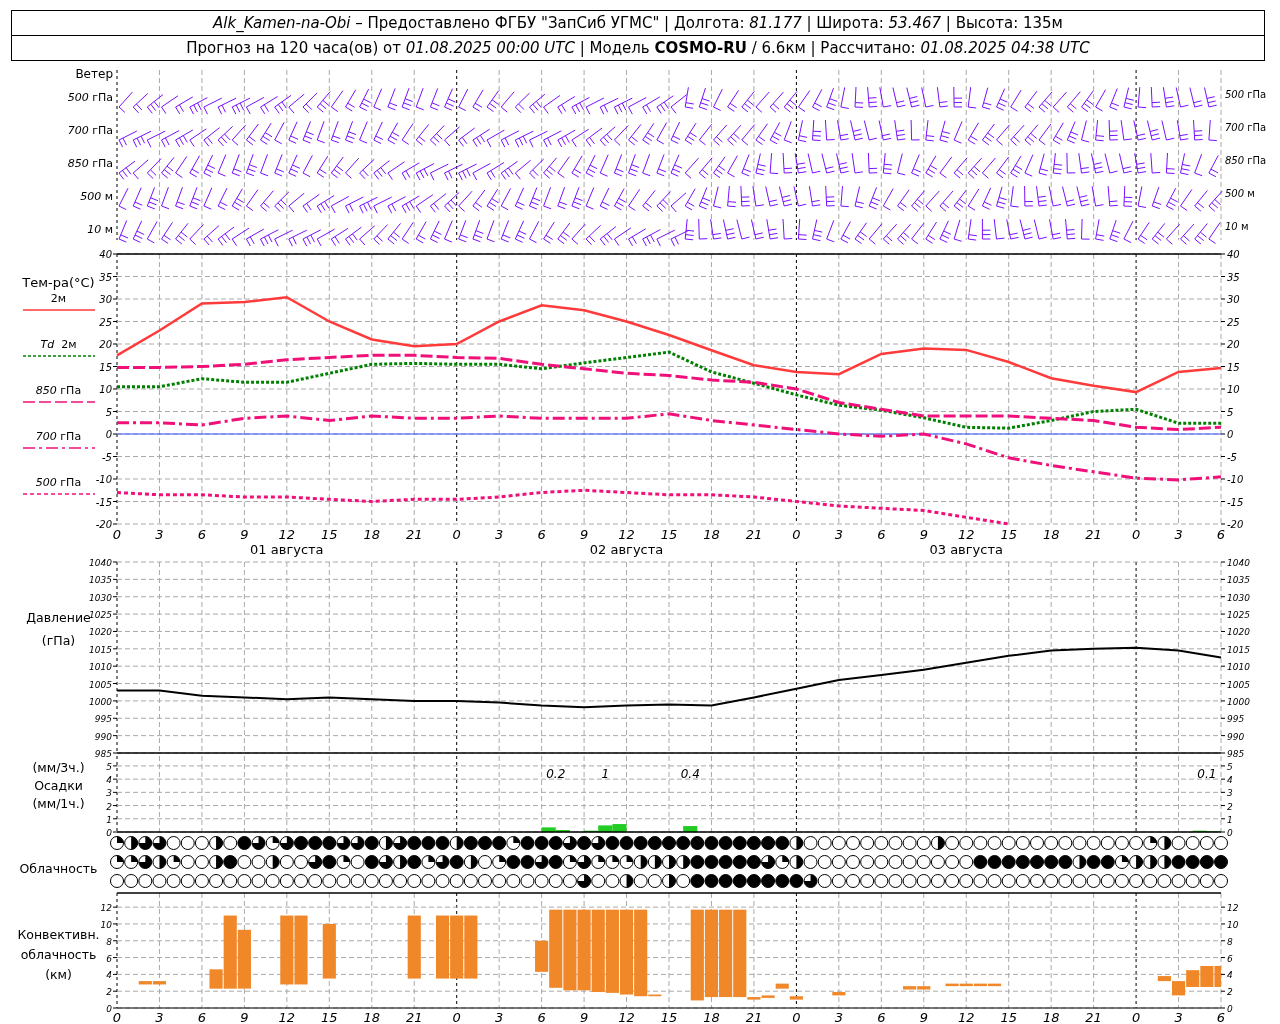  Describe the element at coordinates (58, 935) in the screenshot. I see `panel-label: Конвективн.` at that location.